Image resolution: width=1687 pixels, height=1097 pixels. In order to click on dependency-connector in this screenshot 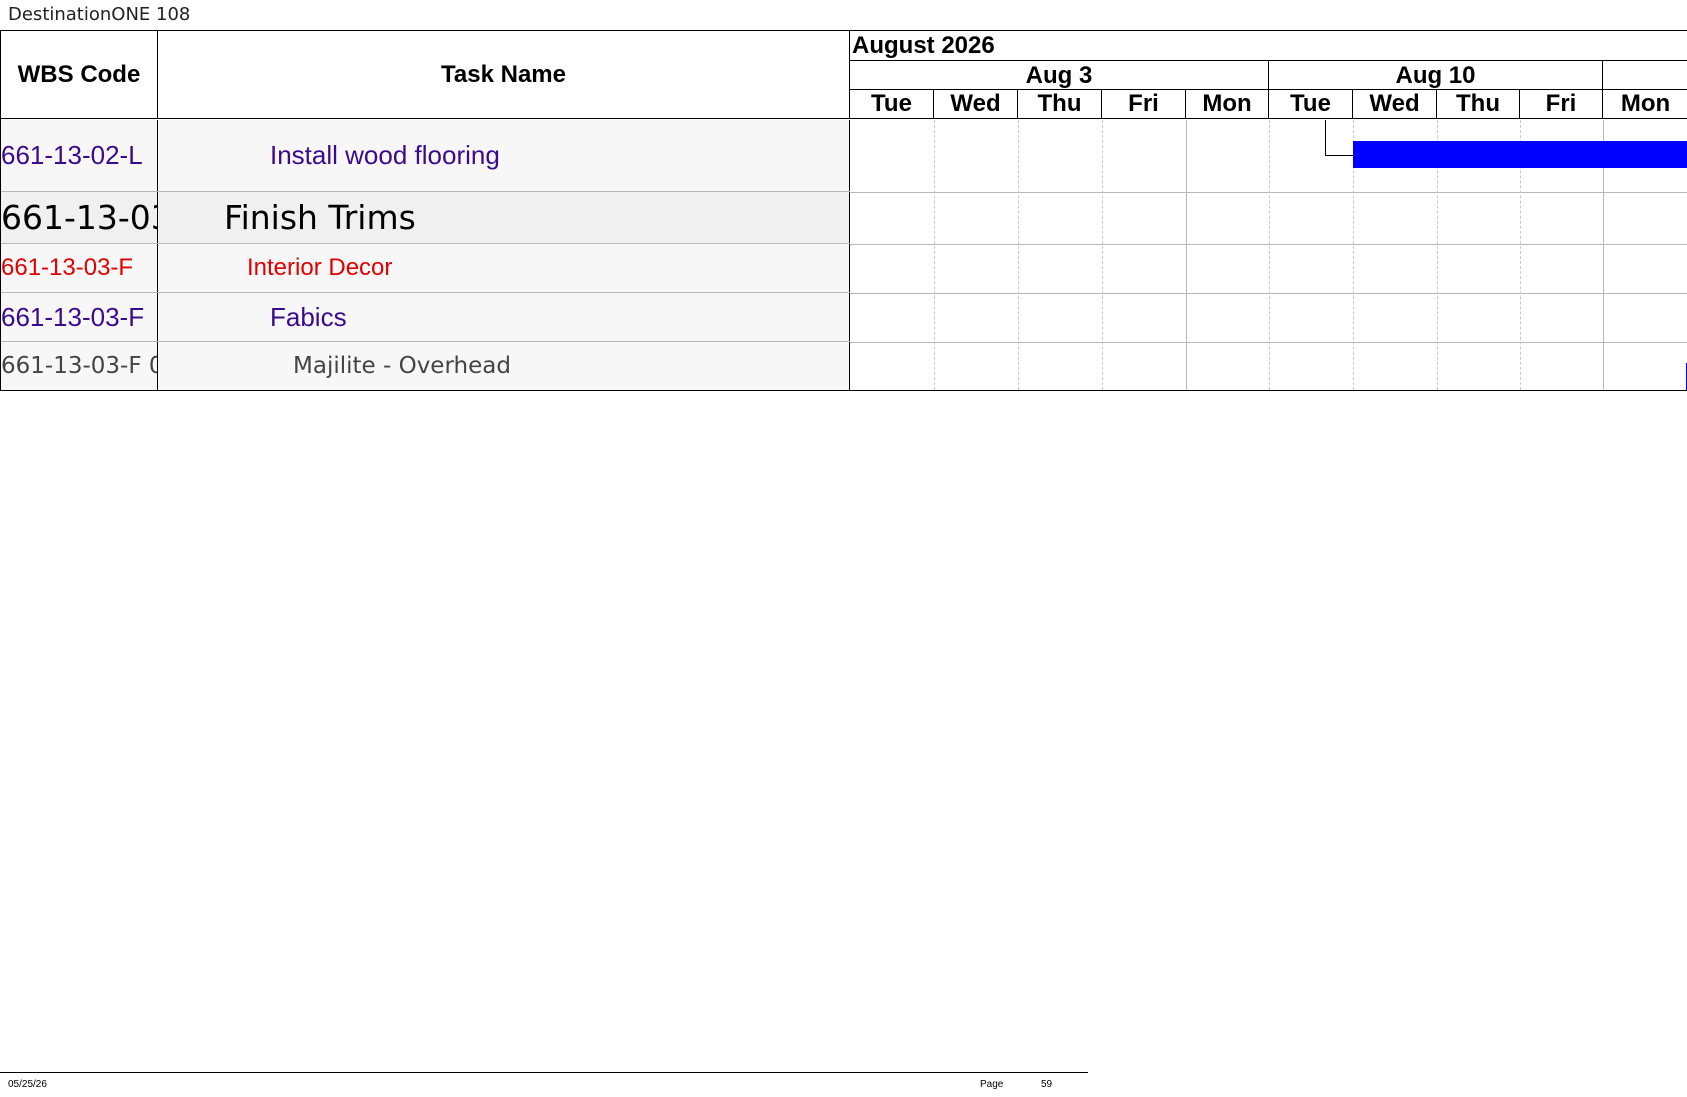, I will do `click(1339, 138)`.